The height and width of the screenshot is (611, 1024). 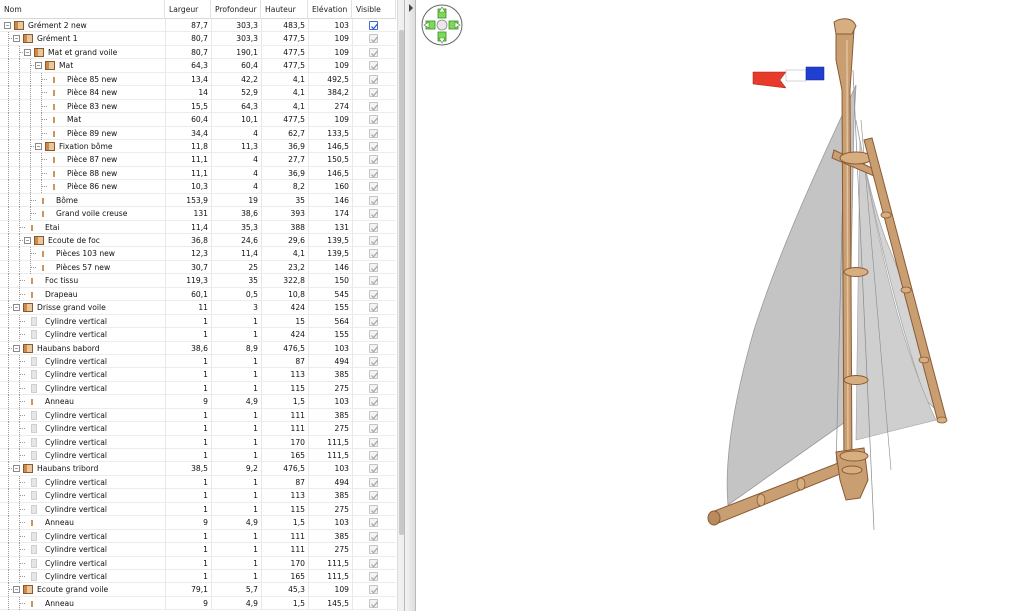 I want to click on tree-row-name-cell: Pièces 103 new, so click(x=82, y=254).